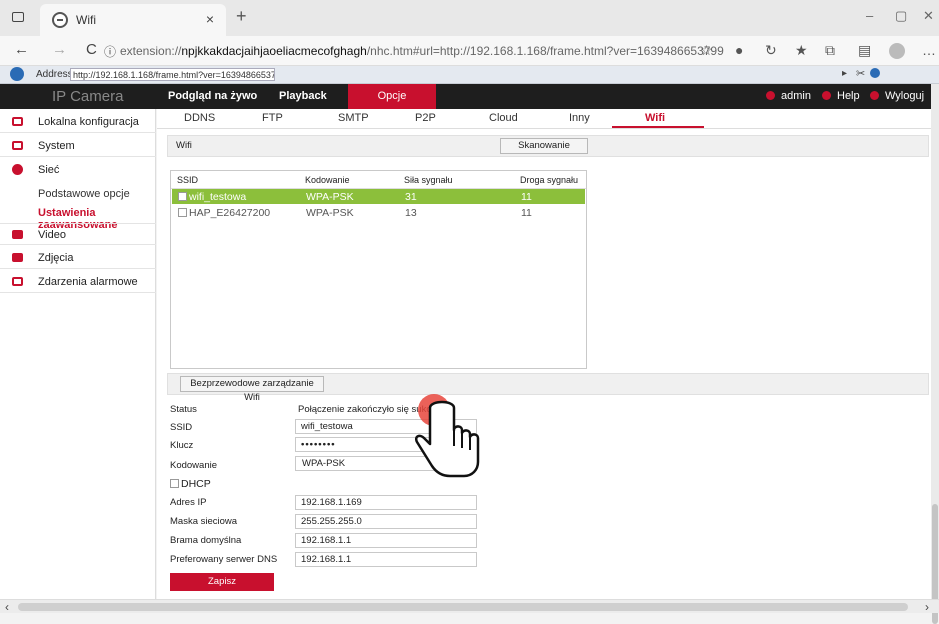  Describe the element at coordinates (788, 96) in the screenshot. I see `user-admin: admin` at that location.